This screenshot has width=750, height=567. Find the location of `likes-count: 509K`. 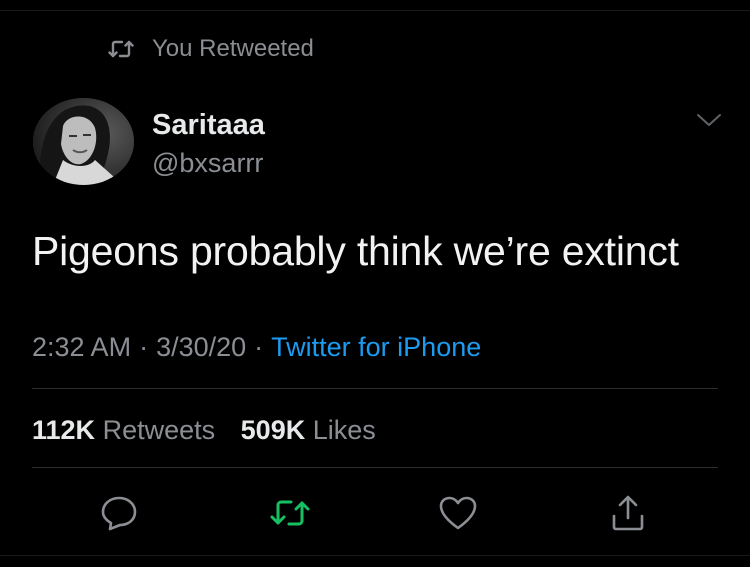

likes-count: 509K is located at coordinates (273, 430).